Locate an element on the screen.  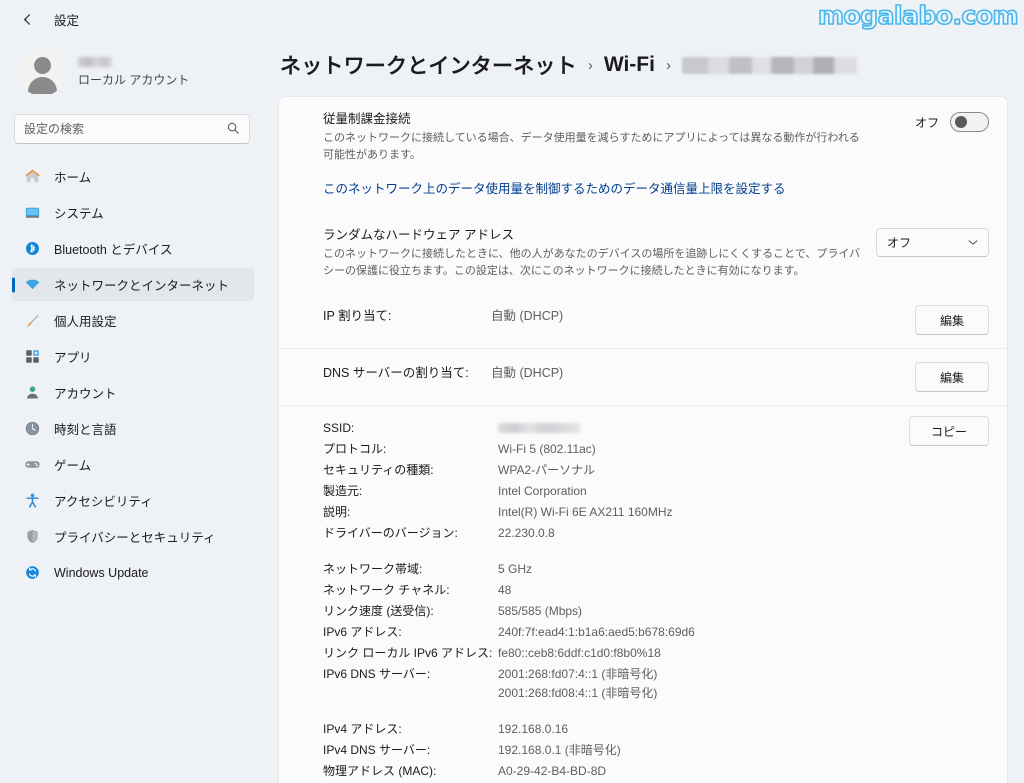
shield-icon is located at coordinates (32, 536).